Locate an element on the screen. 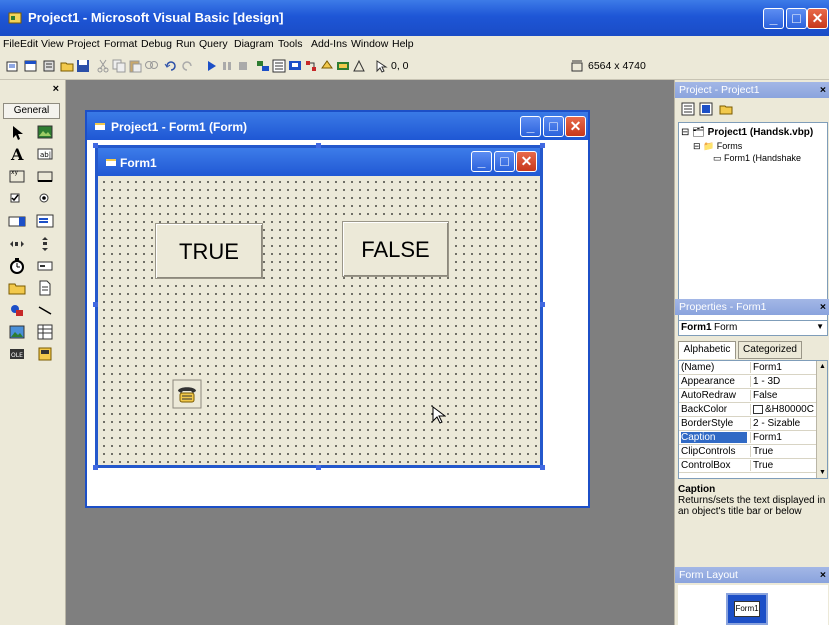 This screenshot has height=625, width=829. commandbutton-tool-icon is located at coordinates (45, 176).